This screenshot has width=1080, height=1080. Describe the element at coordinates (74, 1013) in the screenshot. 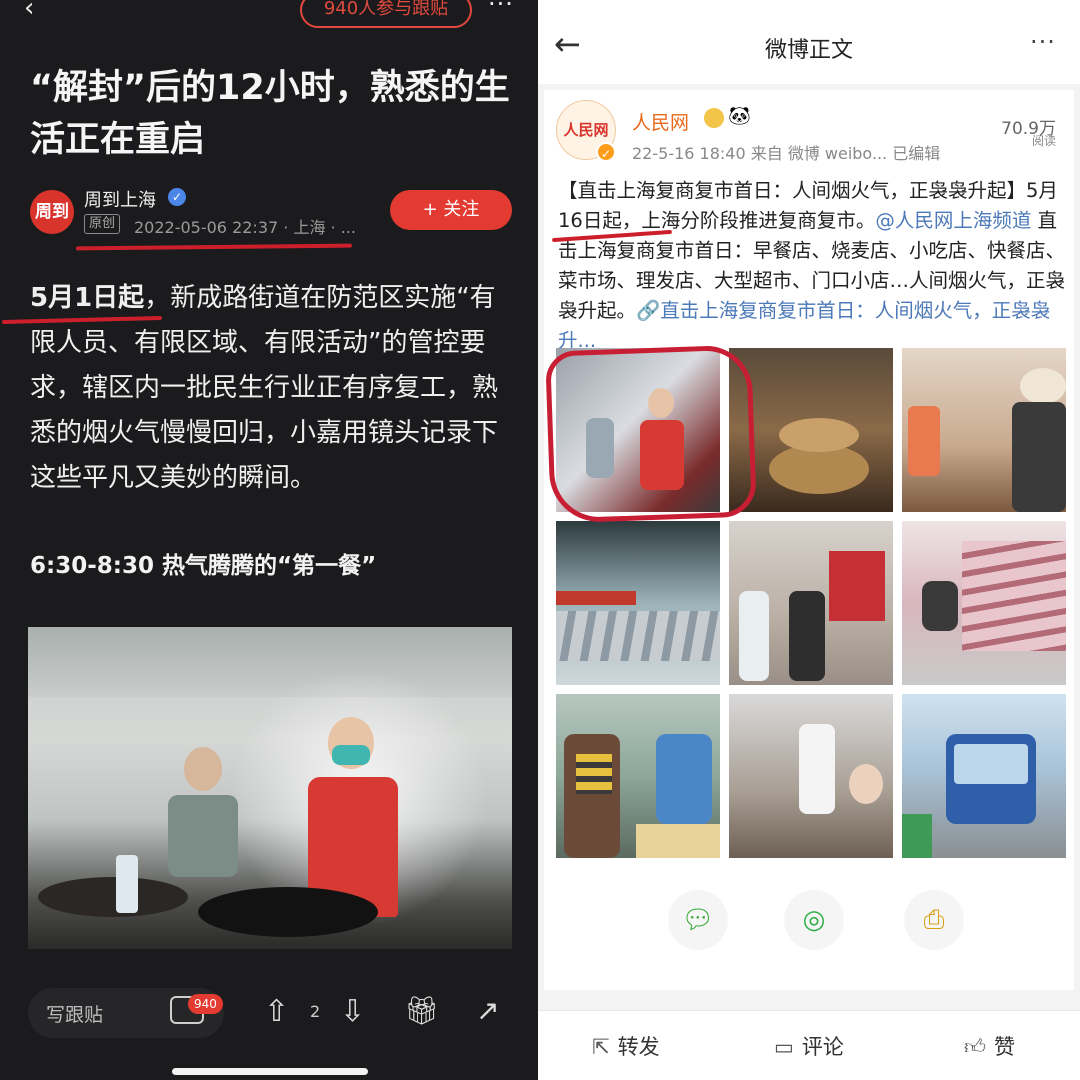

I see `write-comment-label: 写跟贴` at that location.